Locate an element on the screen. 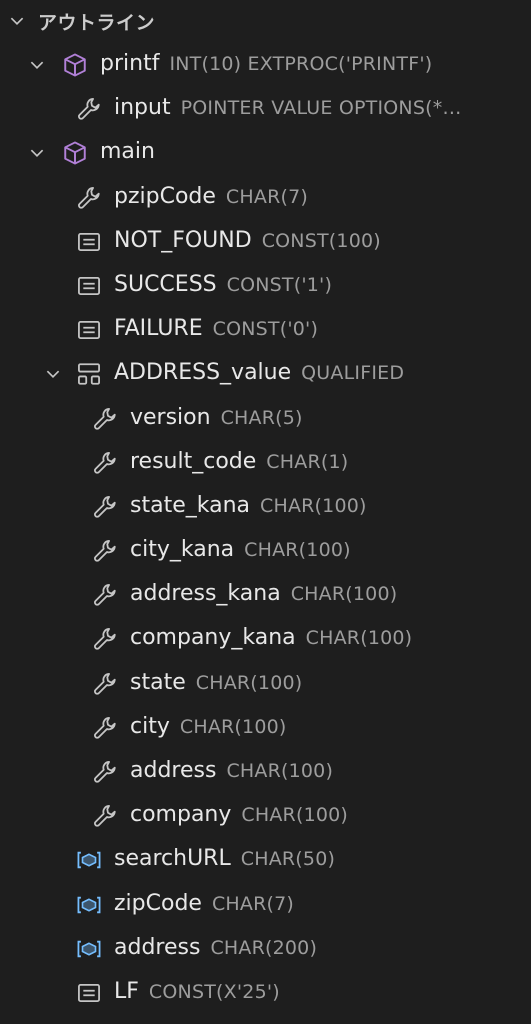  outline-item-name: city is located at coordinates (150, 726).